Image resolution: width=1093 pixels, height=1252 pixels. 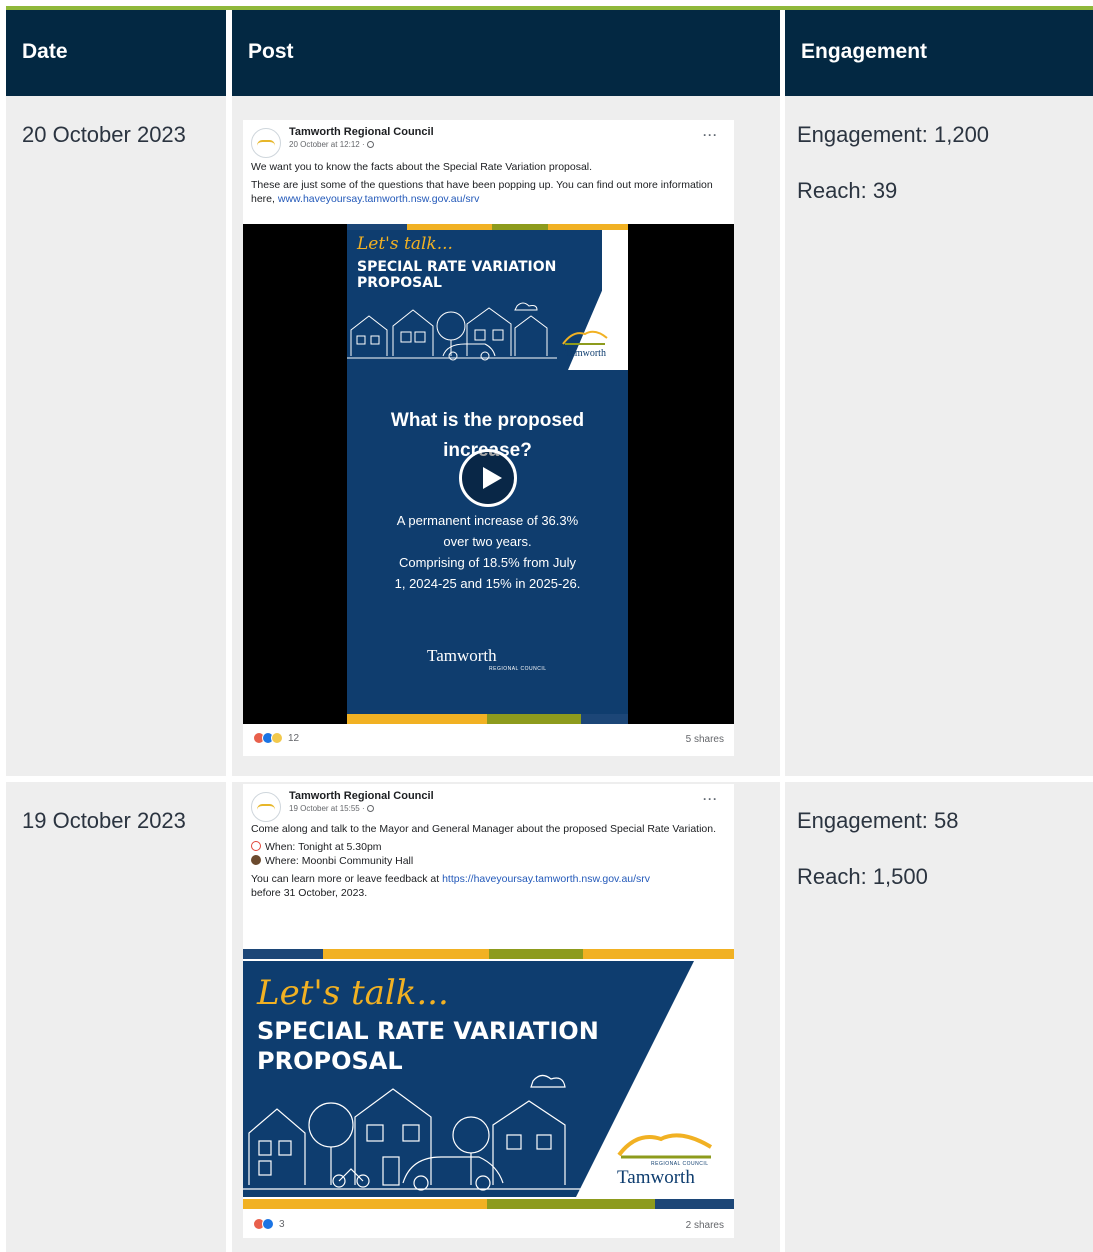 I want to click on shares-count: 2 shares, so click(x=705, y=1225).